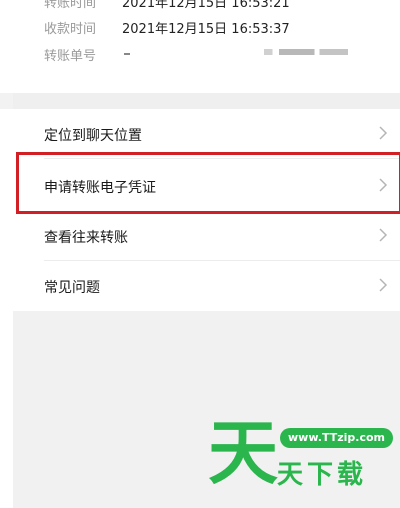 The height and width of the screenshot is (508, 400). Describe the element at coordinates (208, 183) in the screenshot. I see `highlight-box` at that location.